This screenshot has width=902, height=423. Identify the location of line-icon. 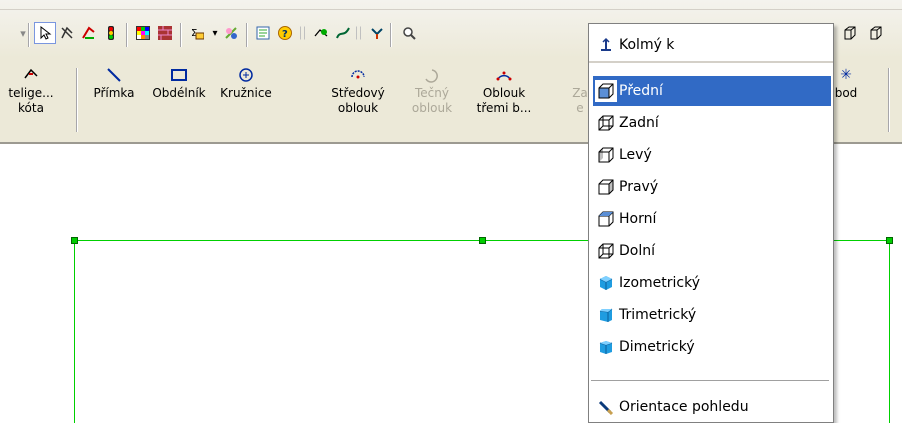
(114, 75).